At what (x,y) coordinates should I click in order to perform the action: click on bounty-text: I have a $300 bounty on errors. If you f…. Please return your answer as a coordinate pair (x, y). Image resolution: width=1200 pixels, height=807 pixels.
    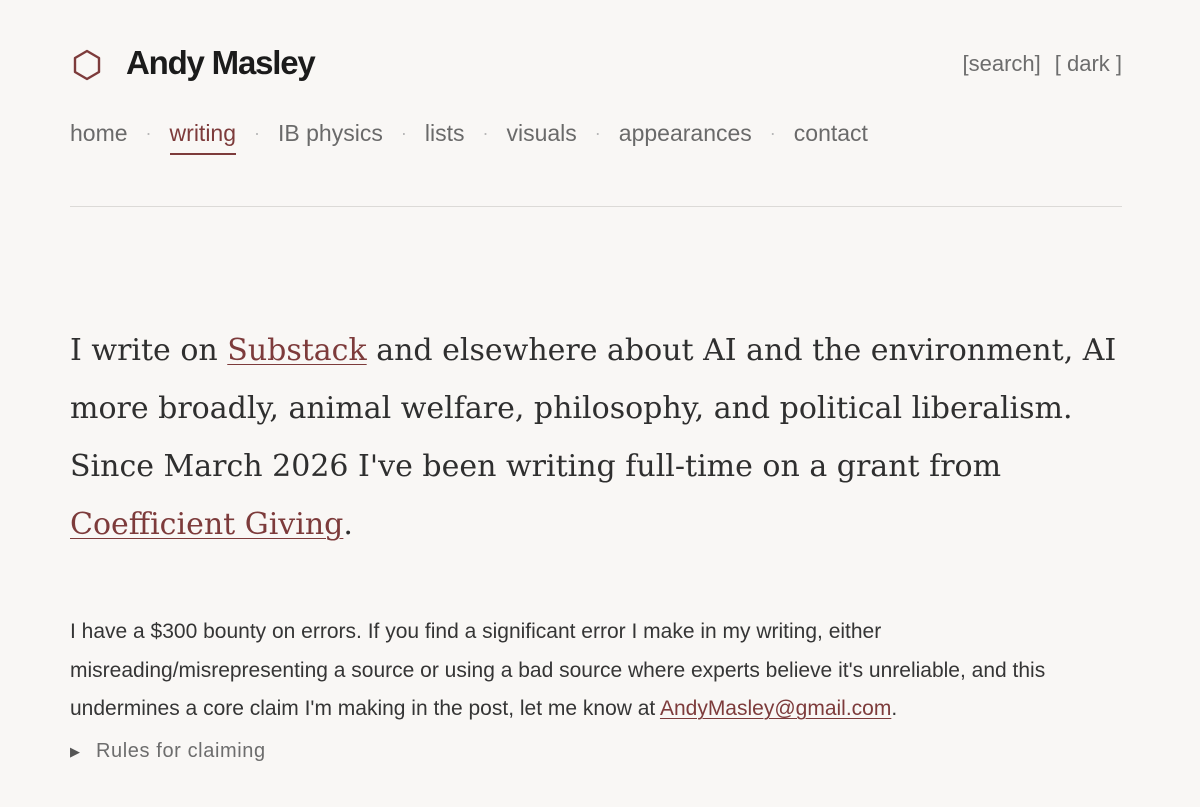
    Looking at the image, I should click on (558, 670).